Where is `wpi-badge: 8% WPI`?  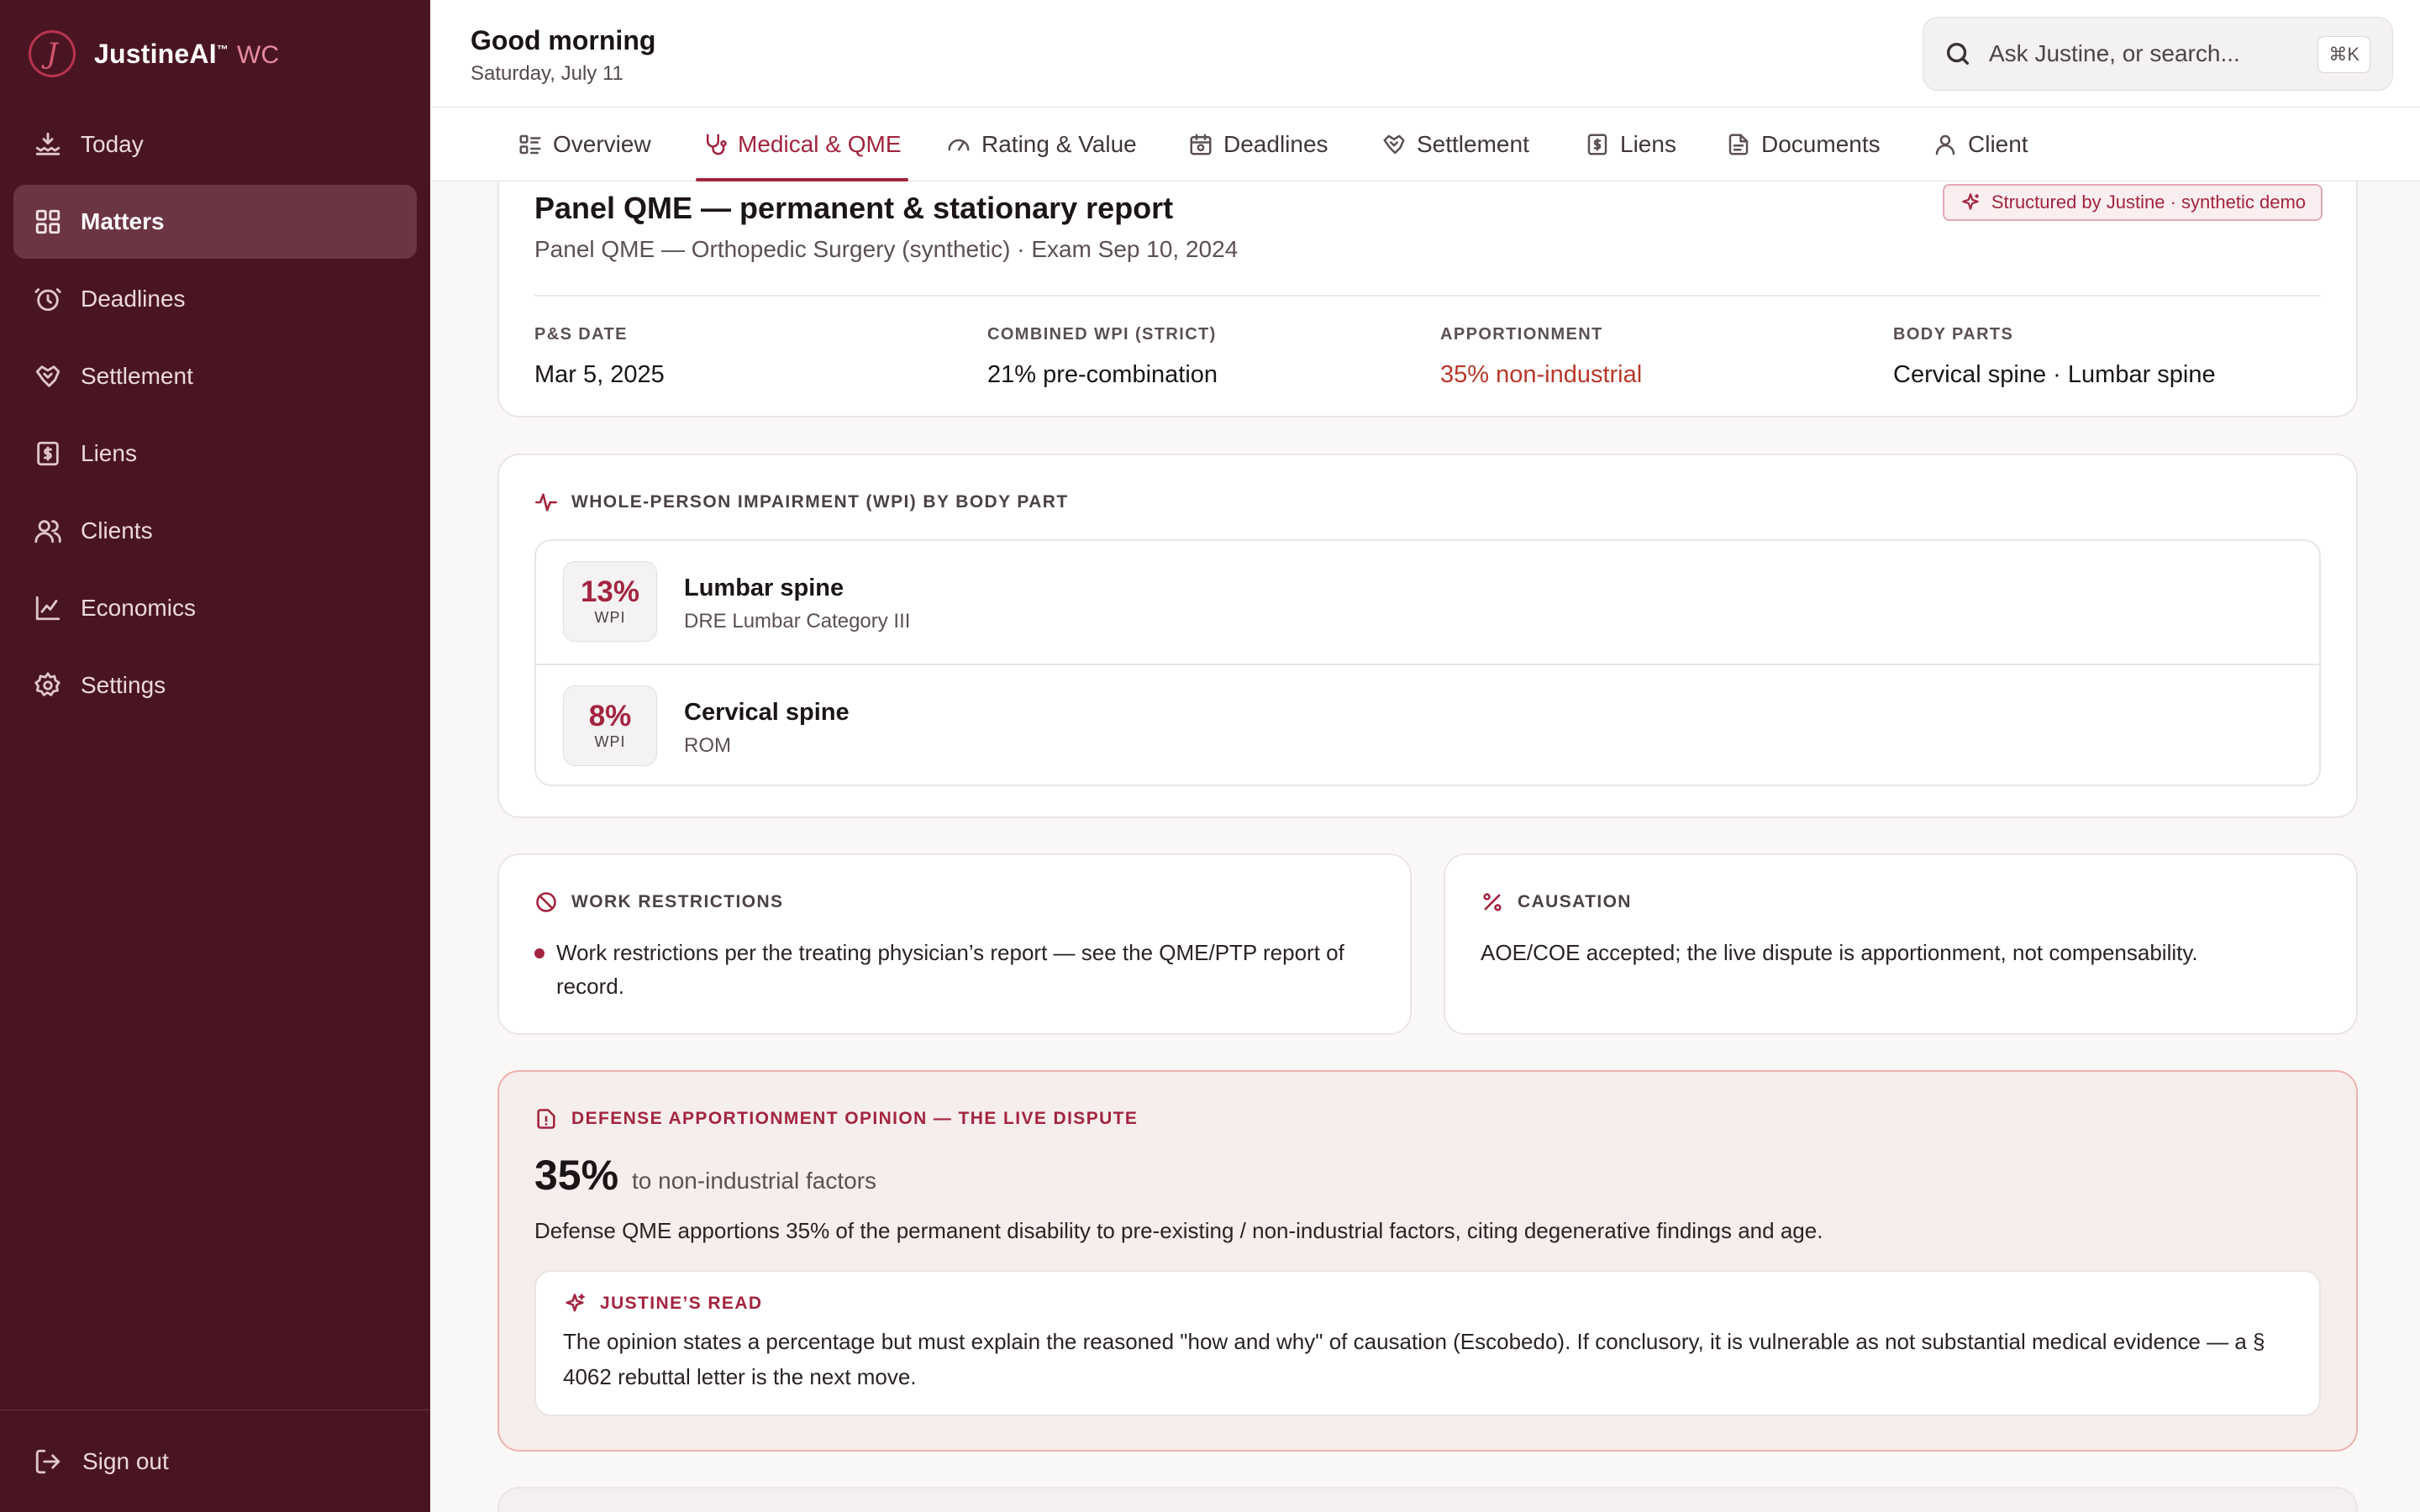 wpi-badge: 8% WPI is located at coordinates (610, 725).